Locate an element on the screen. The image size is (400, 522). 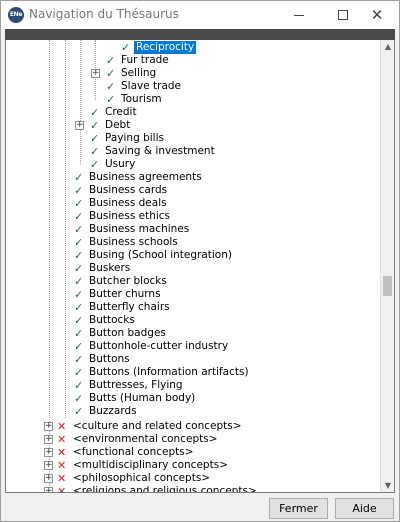
tree-item-label: Tourism is located at coordinates (141, 99).